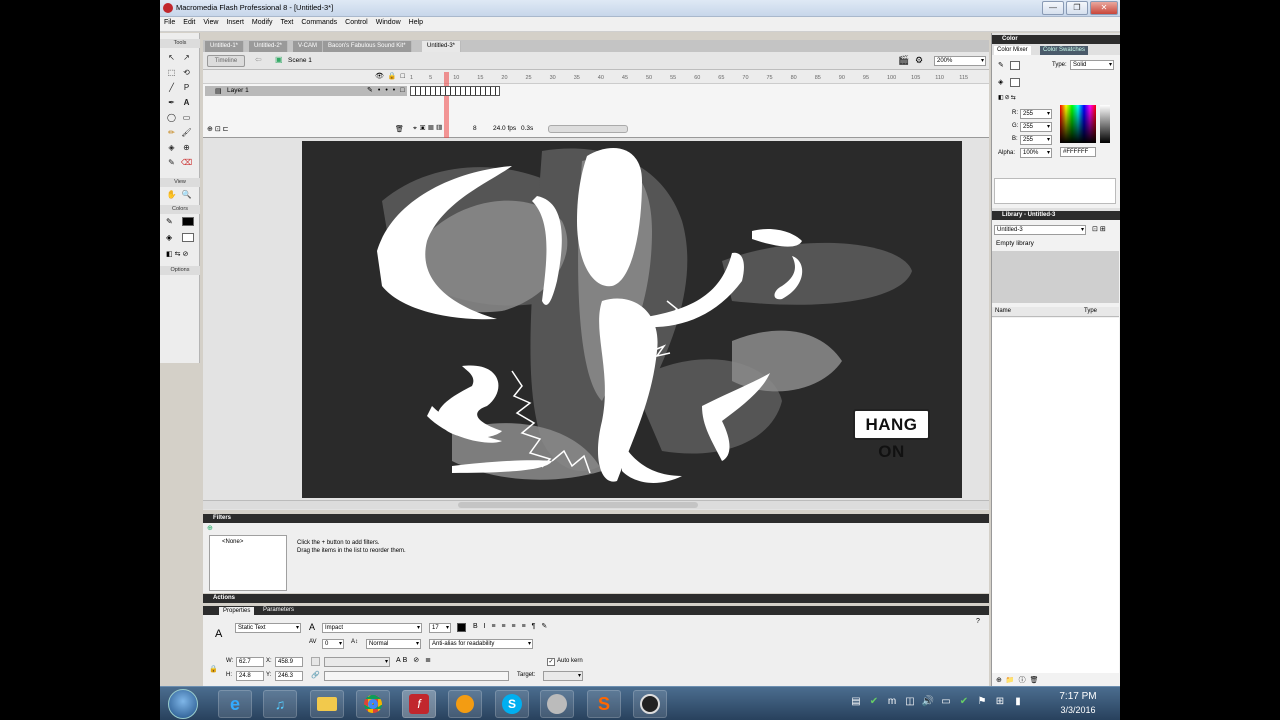  What do you see at coordinates (1019, 680) in the screenshot?
I see `library-footer-icons: ⊕📁ⓘ🗑` at bounding box center [1019, 680].